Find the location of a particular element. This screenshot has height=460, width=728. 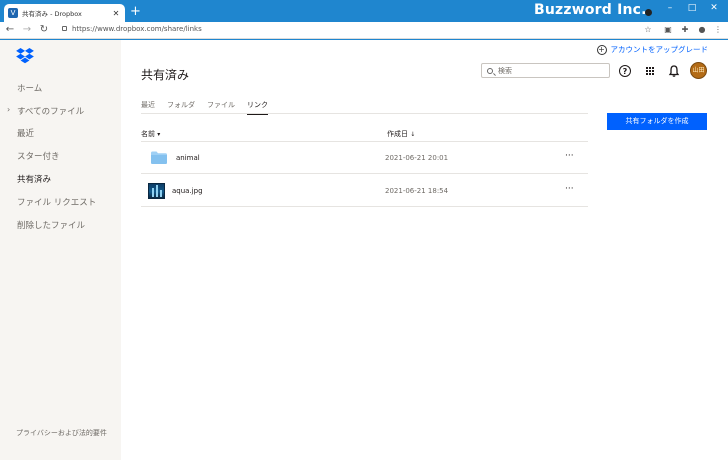

tab-close-icon: ✕ is located at coordinates (116, 13).